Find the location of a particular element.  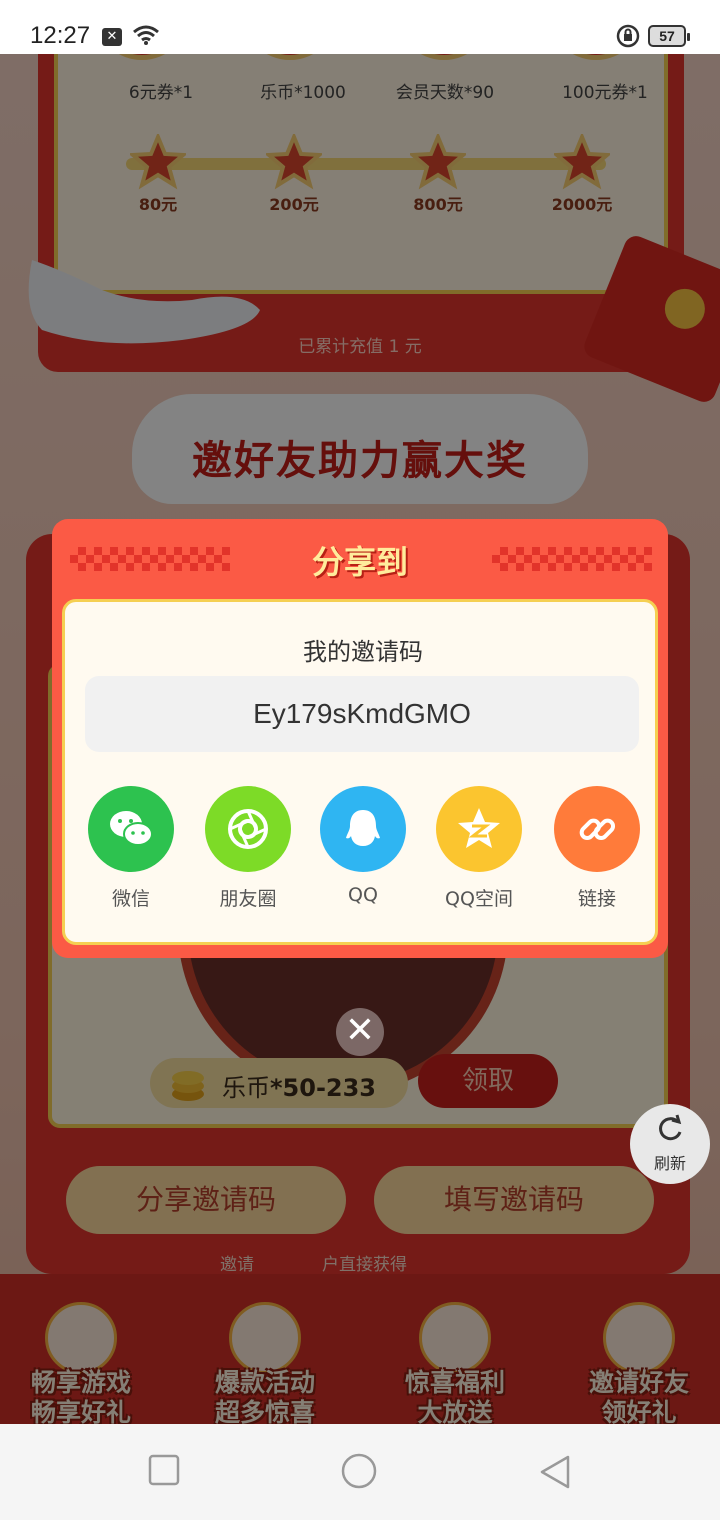

share-qq-button: QQ is located at coordinates (363, 846).